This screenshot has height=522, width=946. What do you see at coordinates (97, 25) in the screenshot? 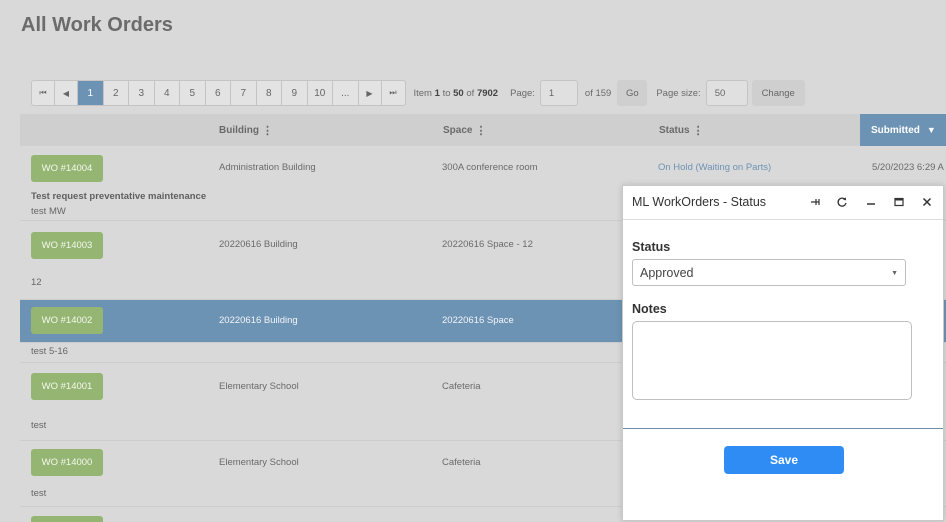
I see `page-title: All Work Orders` at bounding box center [97, 25].